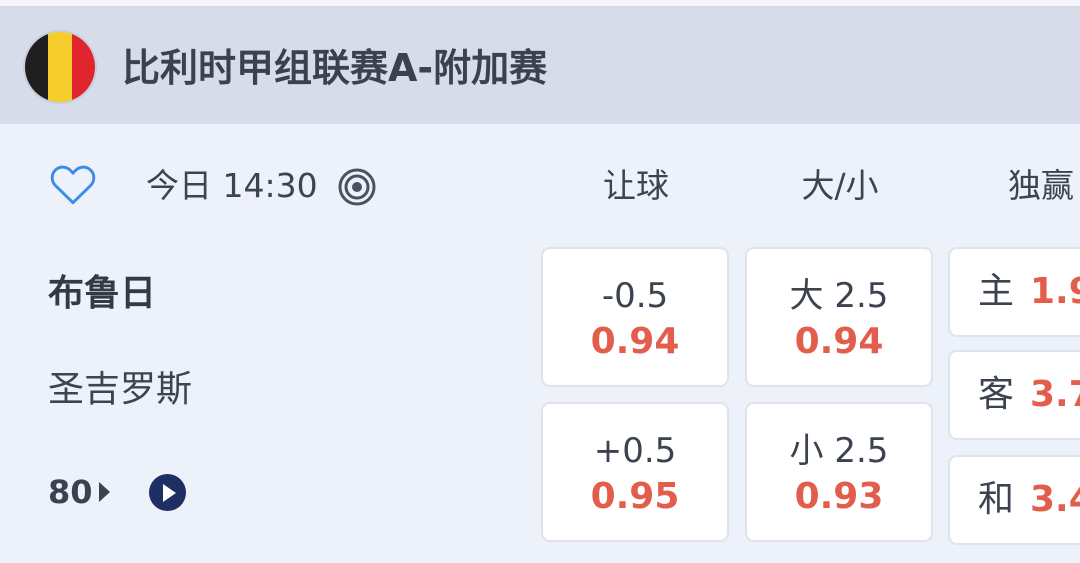 This screenshot has width=1080, height=563. Describe the element at coordinates (120, 389) in the screenshot. I see `away-team-name: 圣吉罗斯` at that location.